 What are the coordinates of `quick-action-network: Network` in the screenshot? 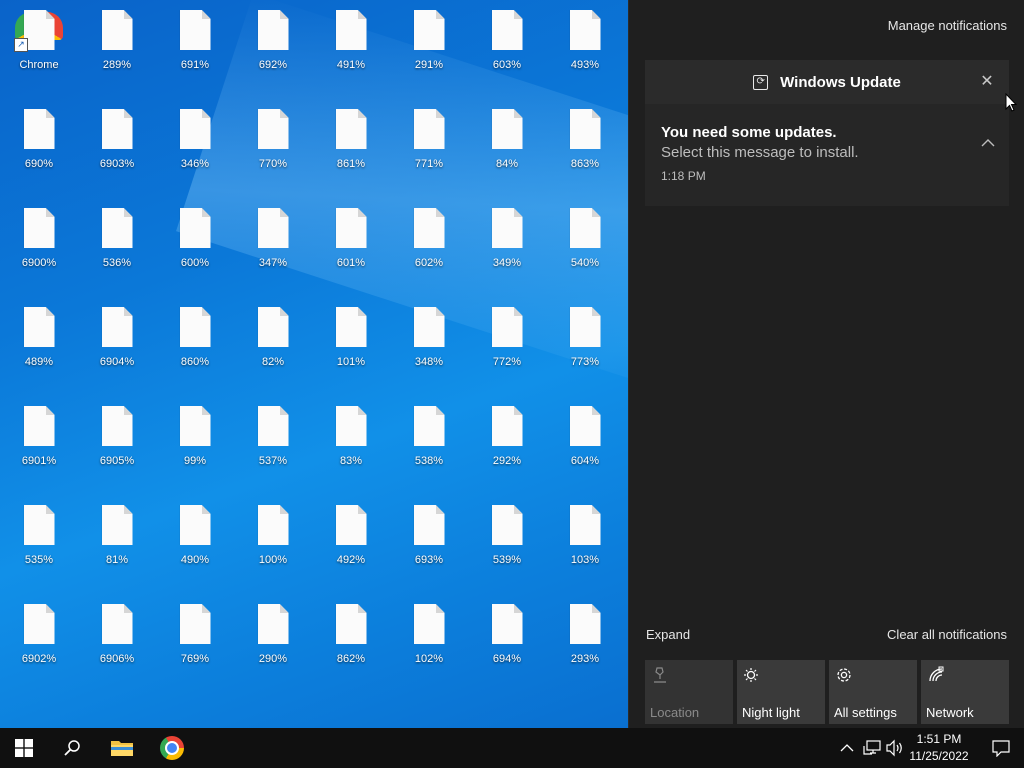 It's located at (965, 692).